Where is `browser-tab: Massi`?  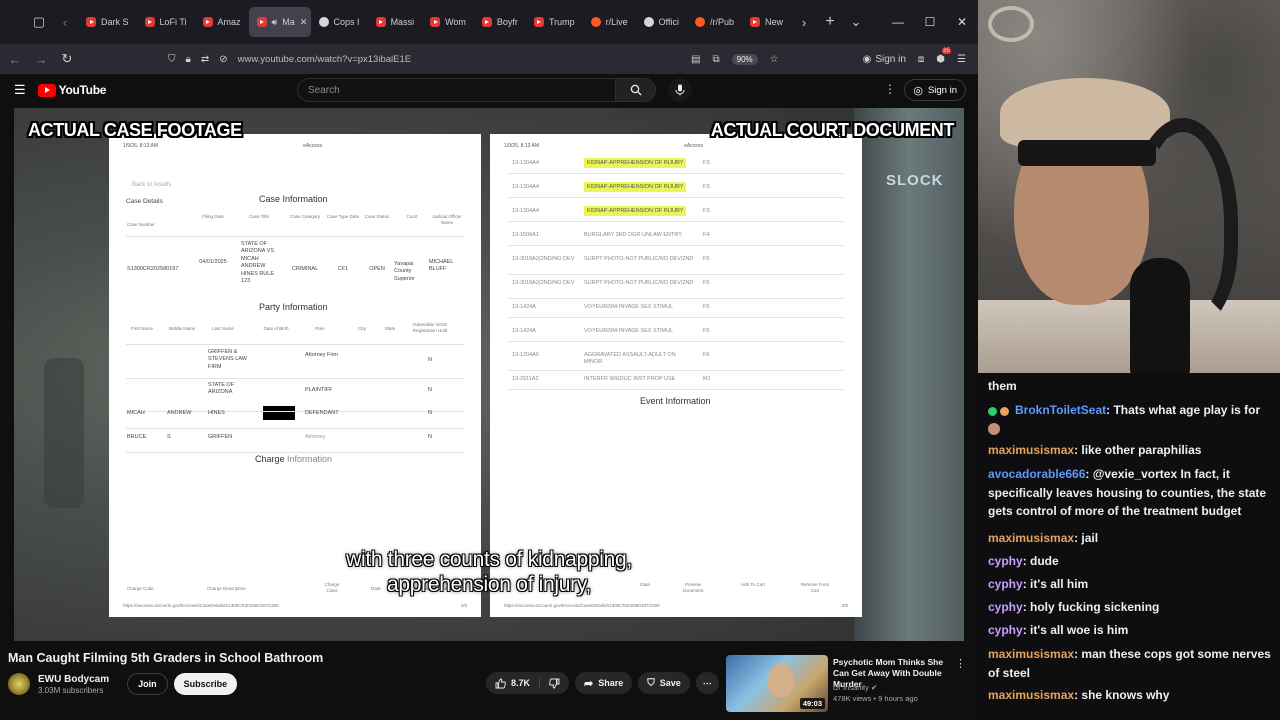 browser-tab: Massi is located at coordinates (395, 22).